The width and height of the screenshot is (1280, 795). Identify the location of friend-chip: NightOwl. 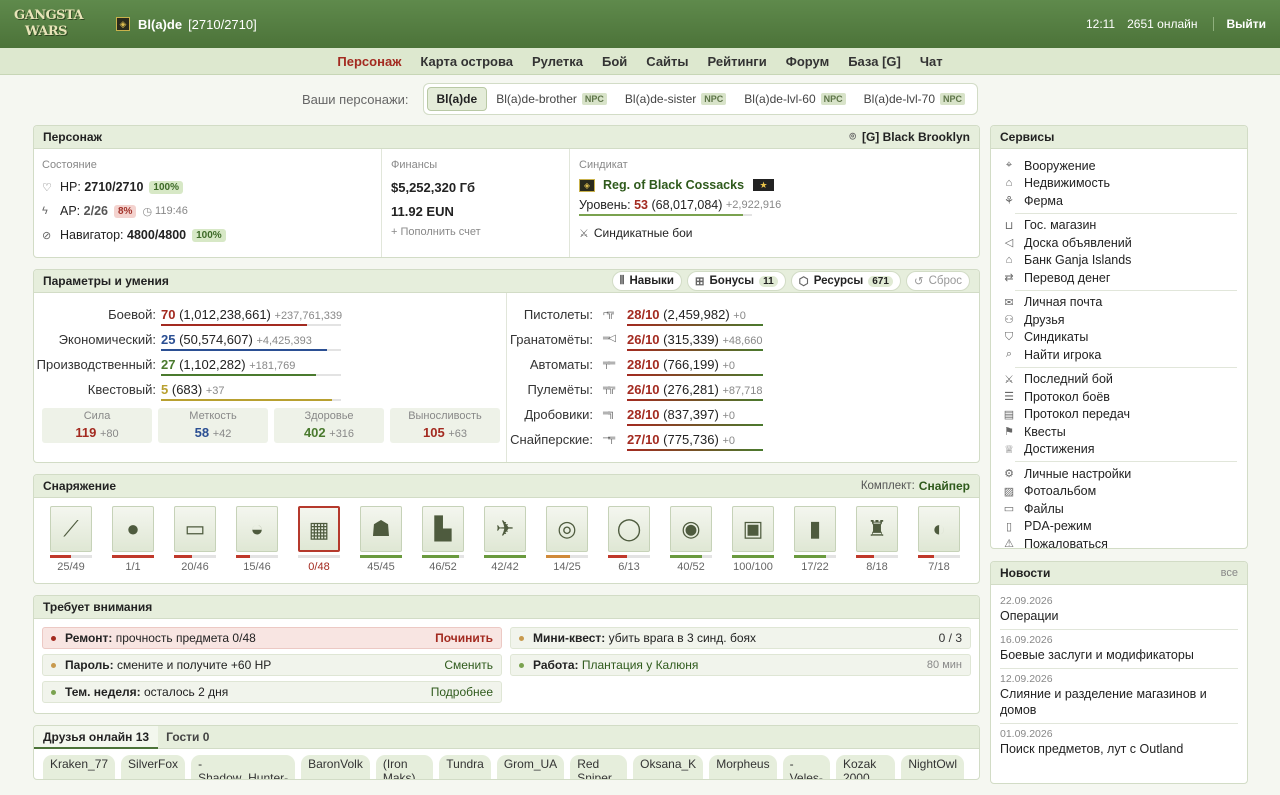
(932, 767).